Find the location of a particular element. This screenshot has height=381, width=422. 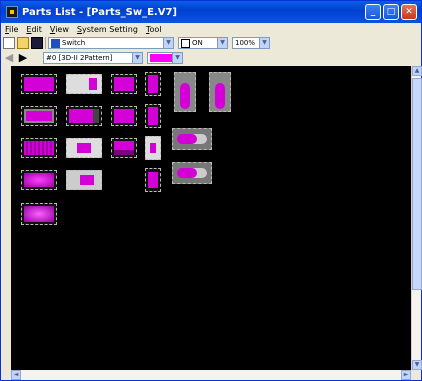

state-select: ON ▼ is located at coordinates (203, 43).